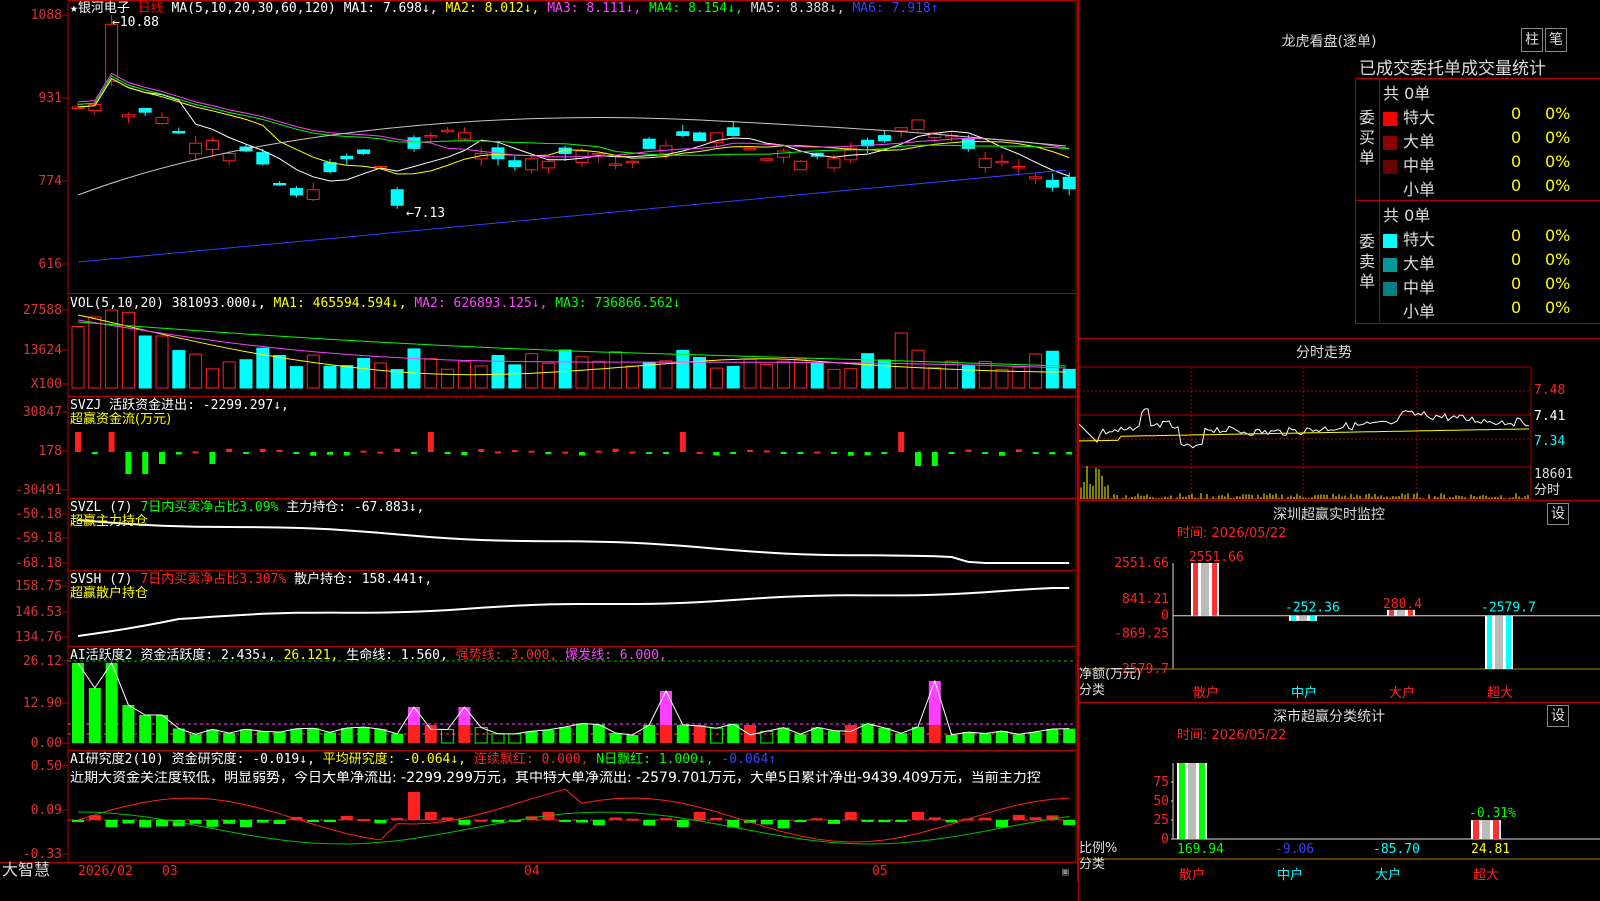  What do you see at coordinates (1367, 261) in the screenshot?
I see `sell-side-label: 委卖单` at bounding box center [1367, 261].